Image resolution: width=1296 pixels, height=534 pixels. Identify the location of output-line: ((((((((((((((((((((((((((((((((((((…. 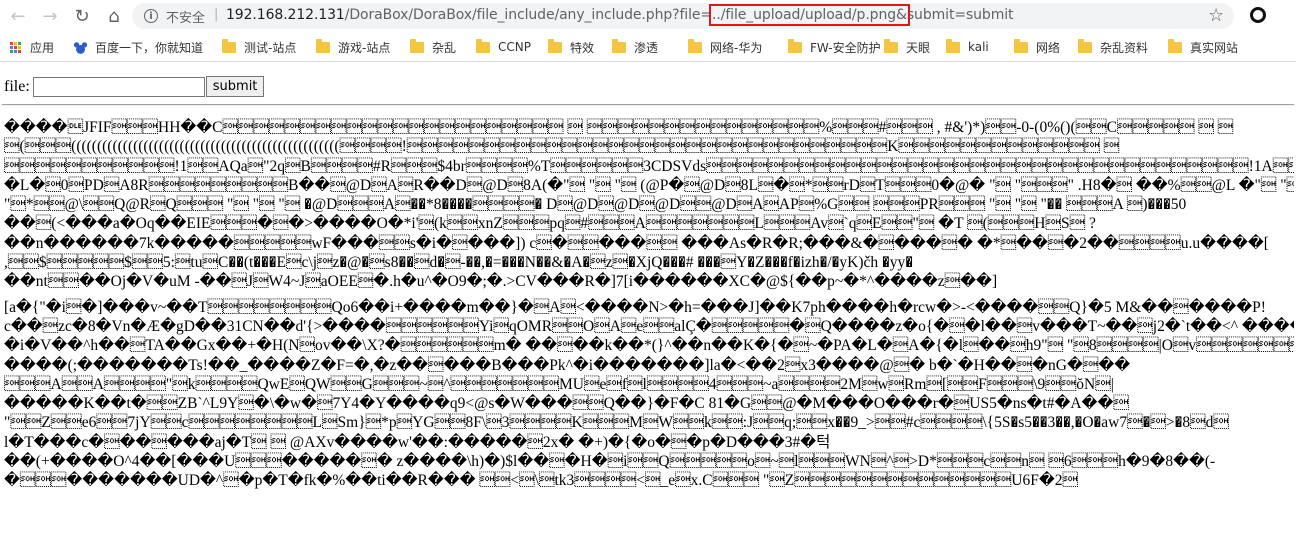
(562, 147).